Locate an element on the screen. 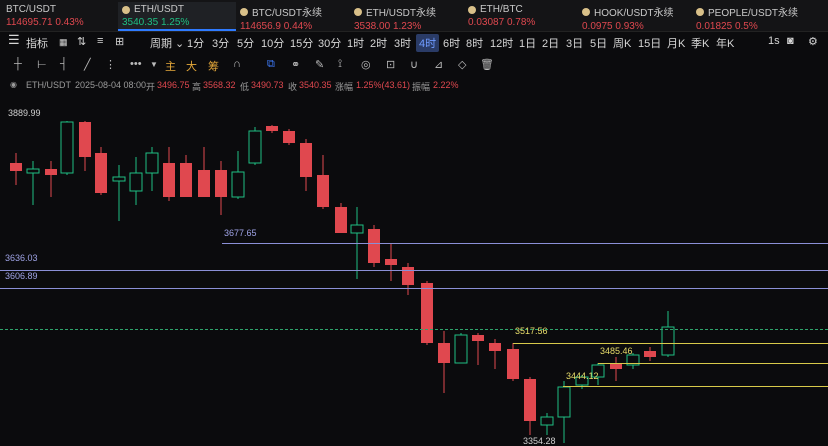  tf-quarter: 季K is located at coordinates (700, 43).